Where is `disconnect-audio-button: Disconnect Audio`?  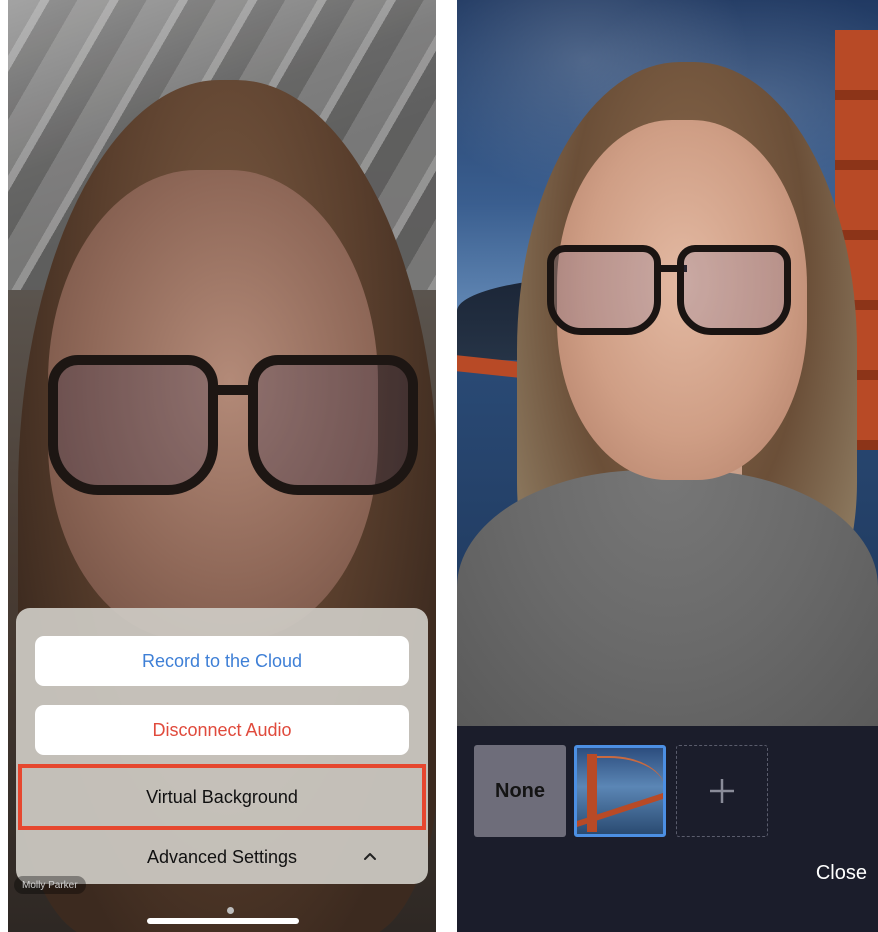 disconnect-audio-button: Disconnect Audio is located at coordinates (222, 730).